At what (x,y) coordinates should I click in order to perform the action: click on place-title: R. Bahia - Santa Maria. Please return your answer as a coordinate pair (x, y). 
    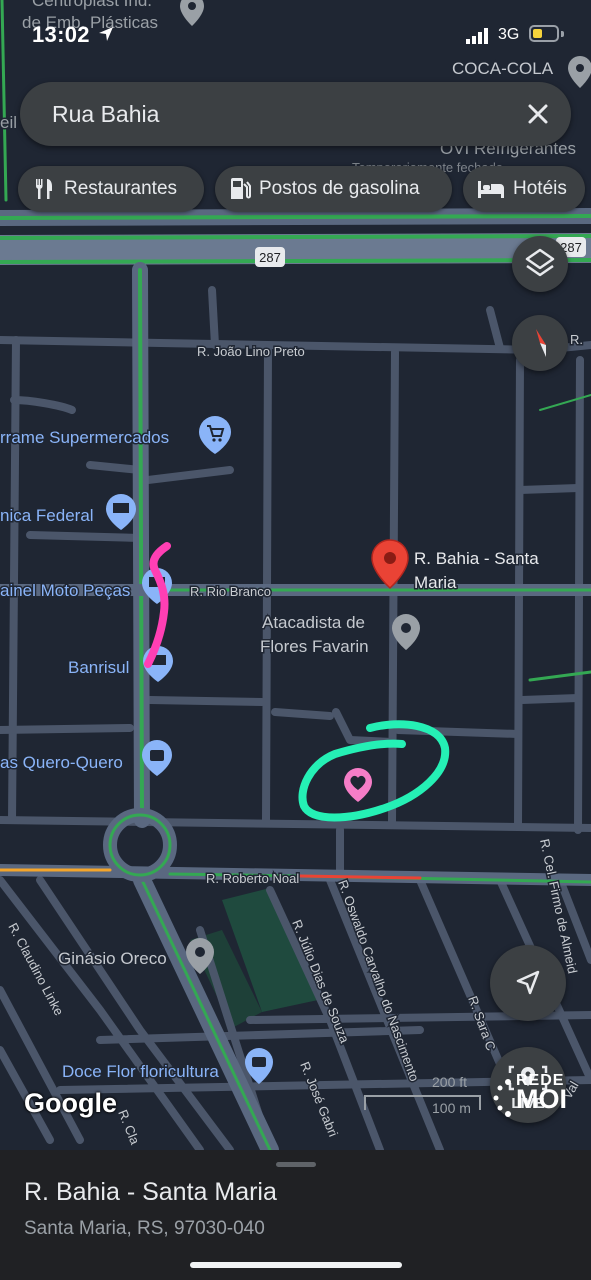
    Looking at the image, I should click on (150, 1192).